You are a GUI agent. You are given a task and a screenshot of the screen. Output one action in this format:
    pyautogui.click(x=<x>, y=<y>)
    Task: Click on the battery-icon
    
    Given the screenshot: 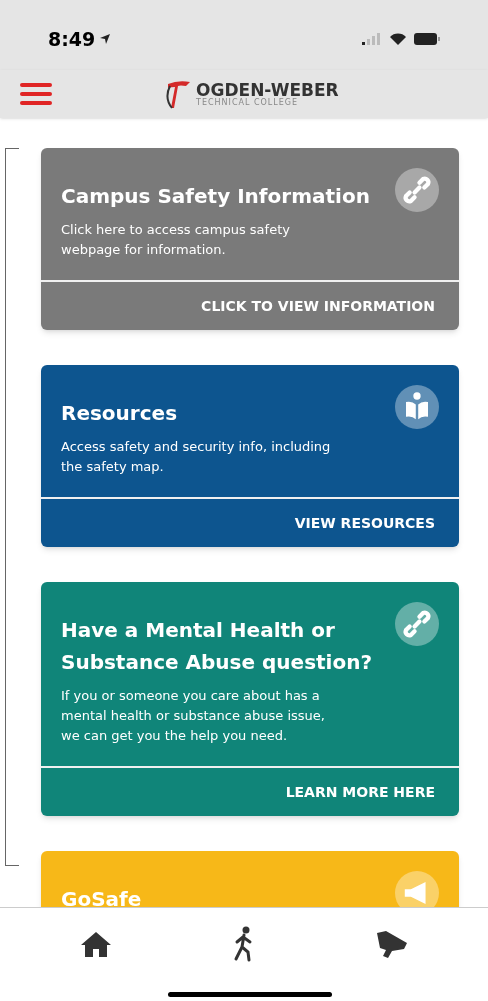 What is the action you would take?
    pyautogui.click(x=427, y=39)
    